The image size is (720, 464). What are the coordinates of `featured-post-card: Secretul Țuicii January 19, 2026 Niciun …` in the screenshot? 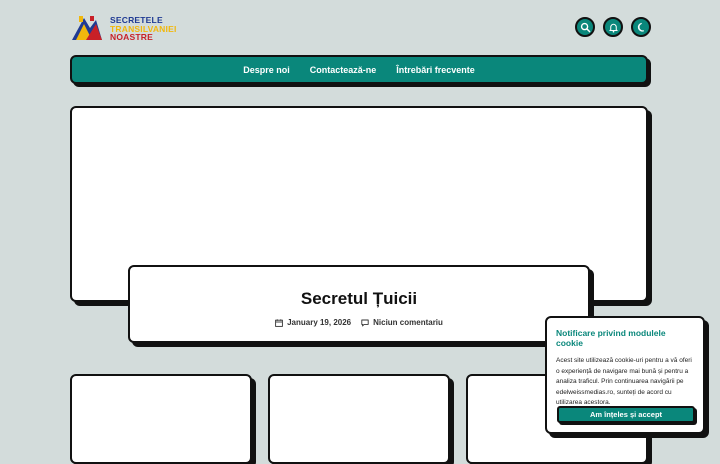 It's located at (359, 304).